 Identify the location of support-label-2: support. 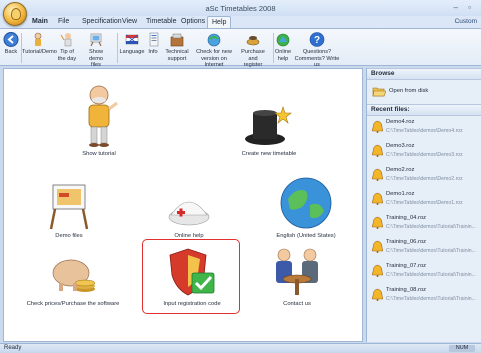
(177, 58).